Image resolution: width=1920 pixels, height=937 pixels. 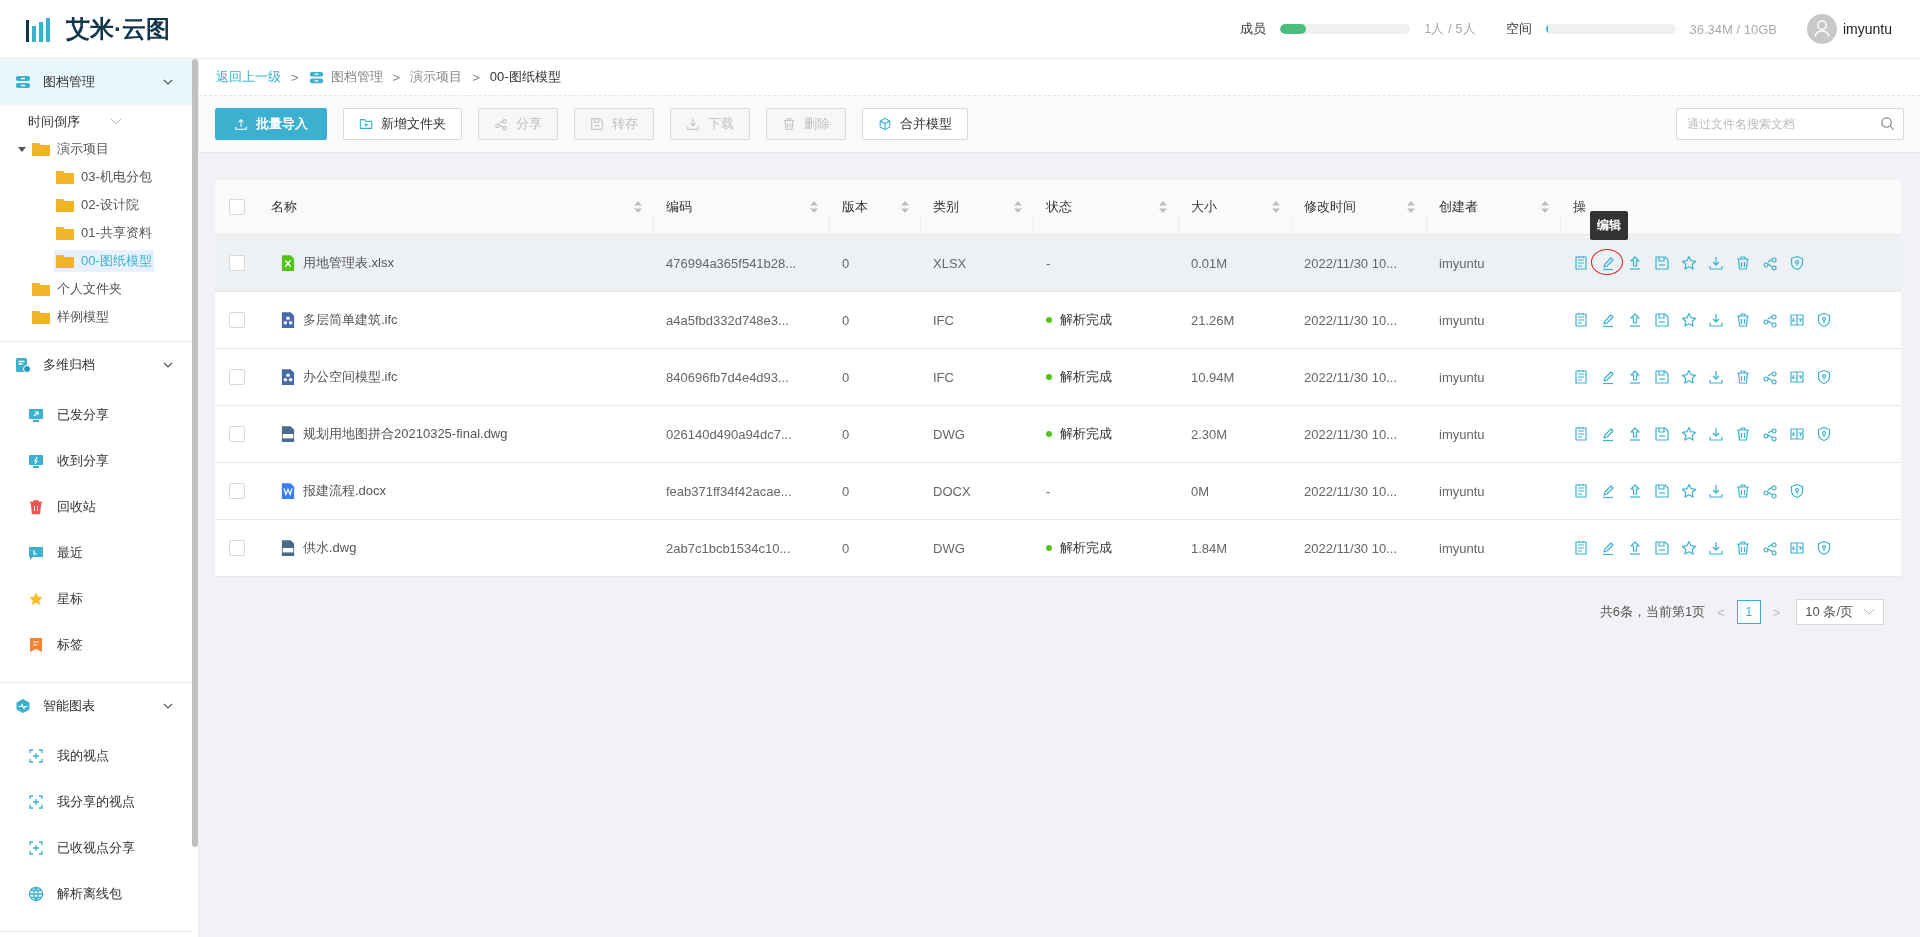 What do you see at coordinates (96, 756) in the screenshot?
I see `sidebar-item: 我的视点` at bounding box center [96, 756].